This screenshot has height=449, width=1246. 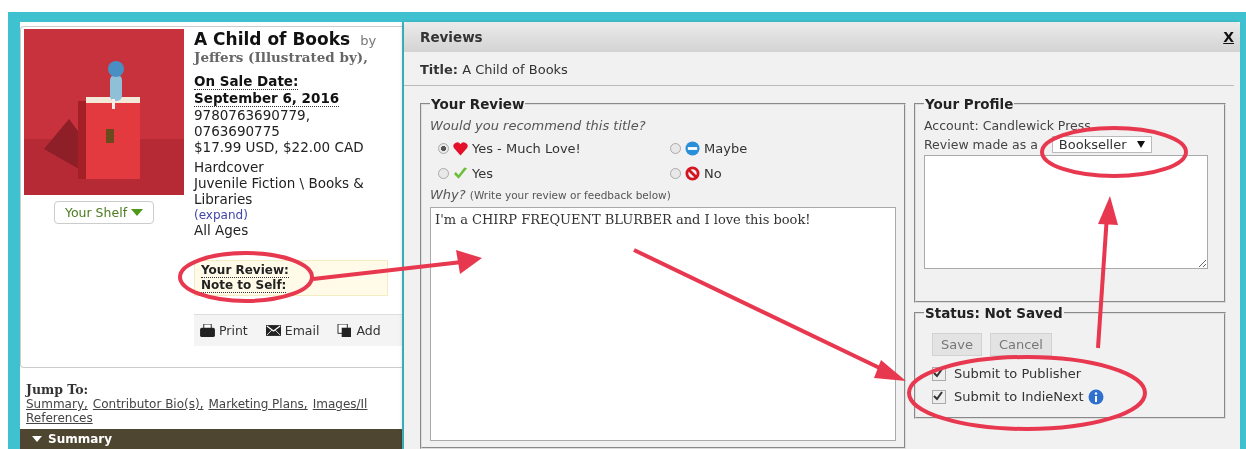 I want to click on jump-link: Images/Il, so click(x=340, y=404).